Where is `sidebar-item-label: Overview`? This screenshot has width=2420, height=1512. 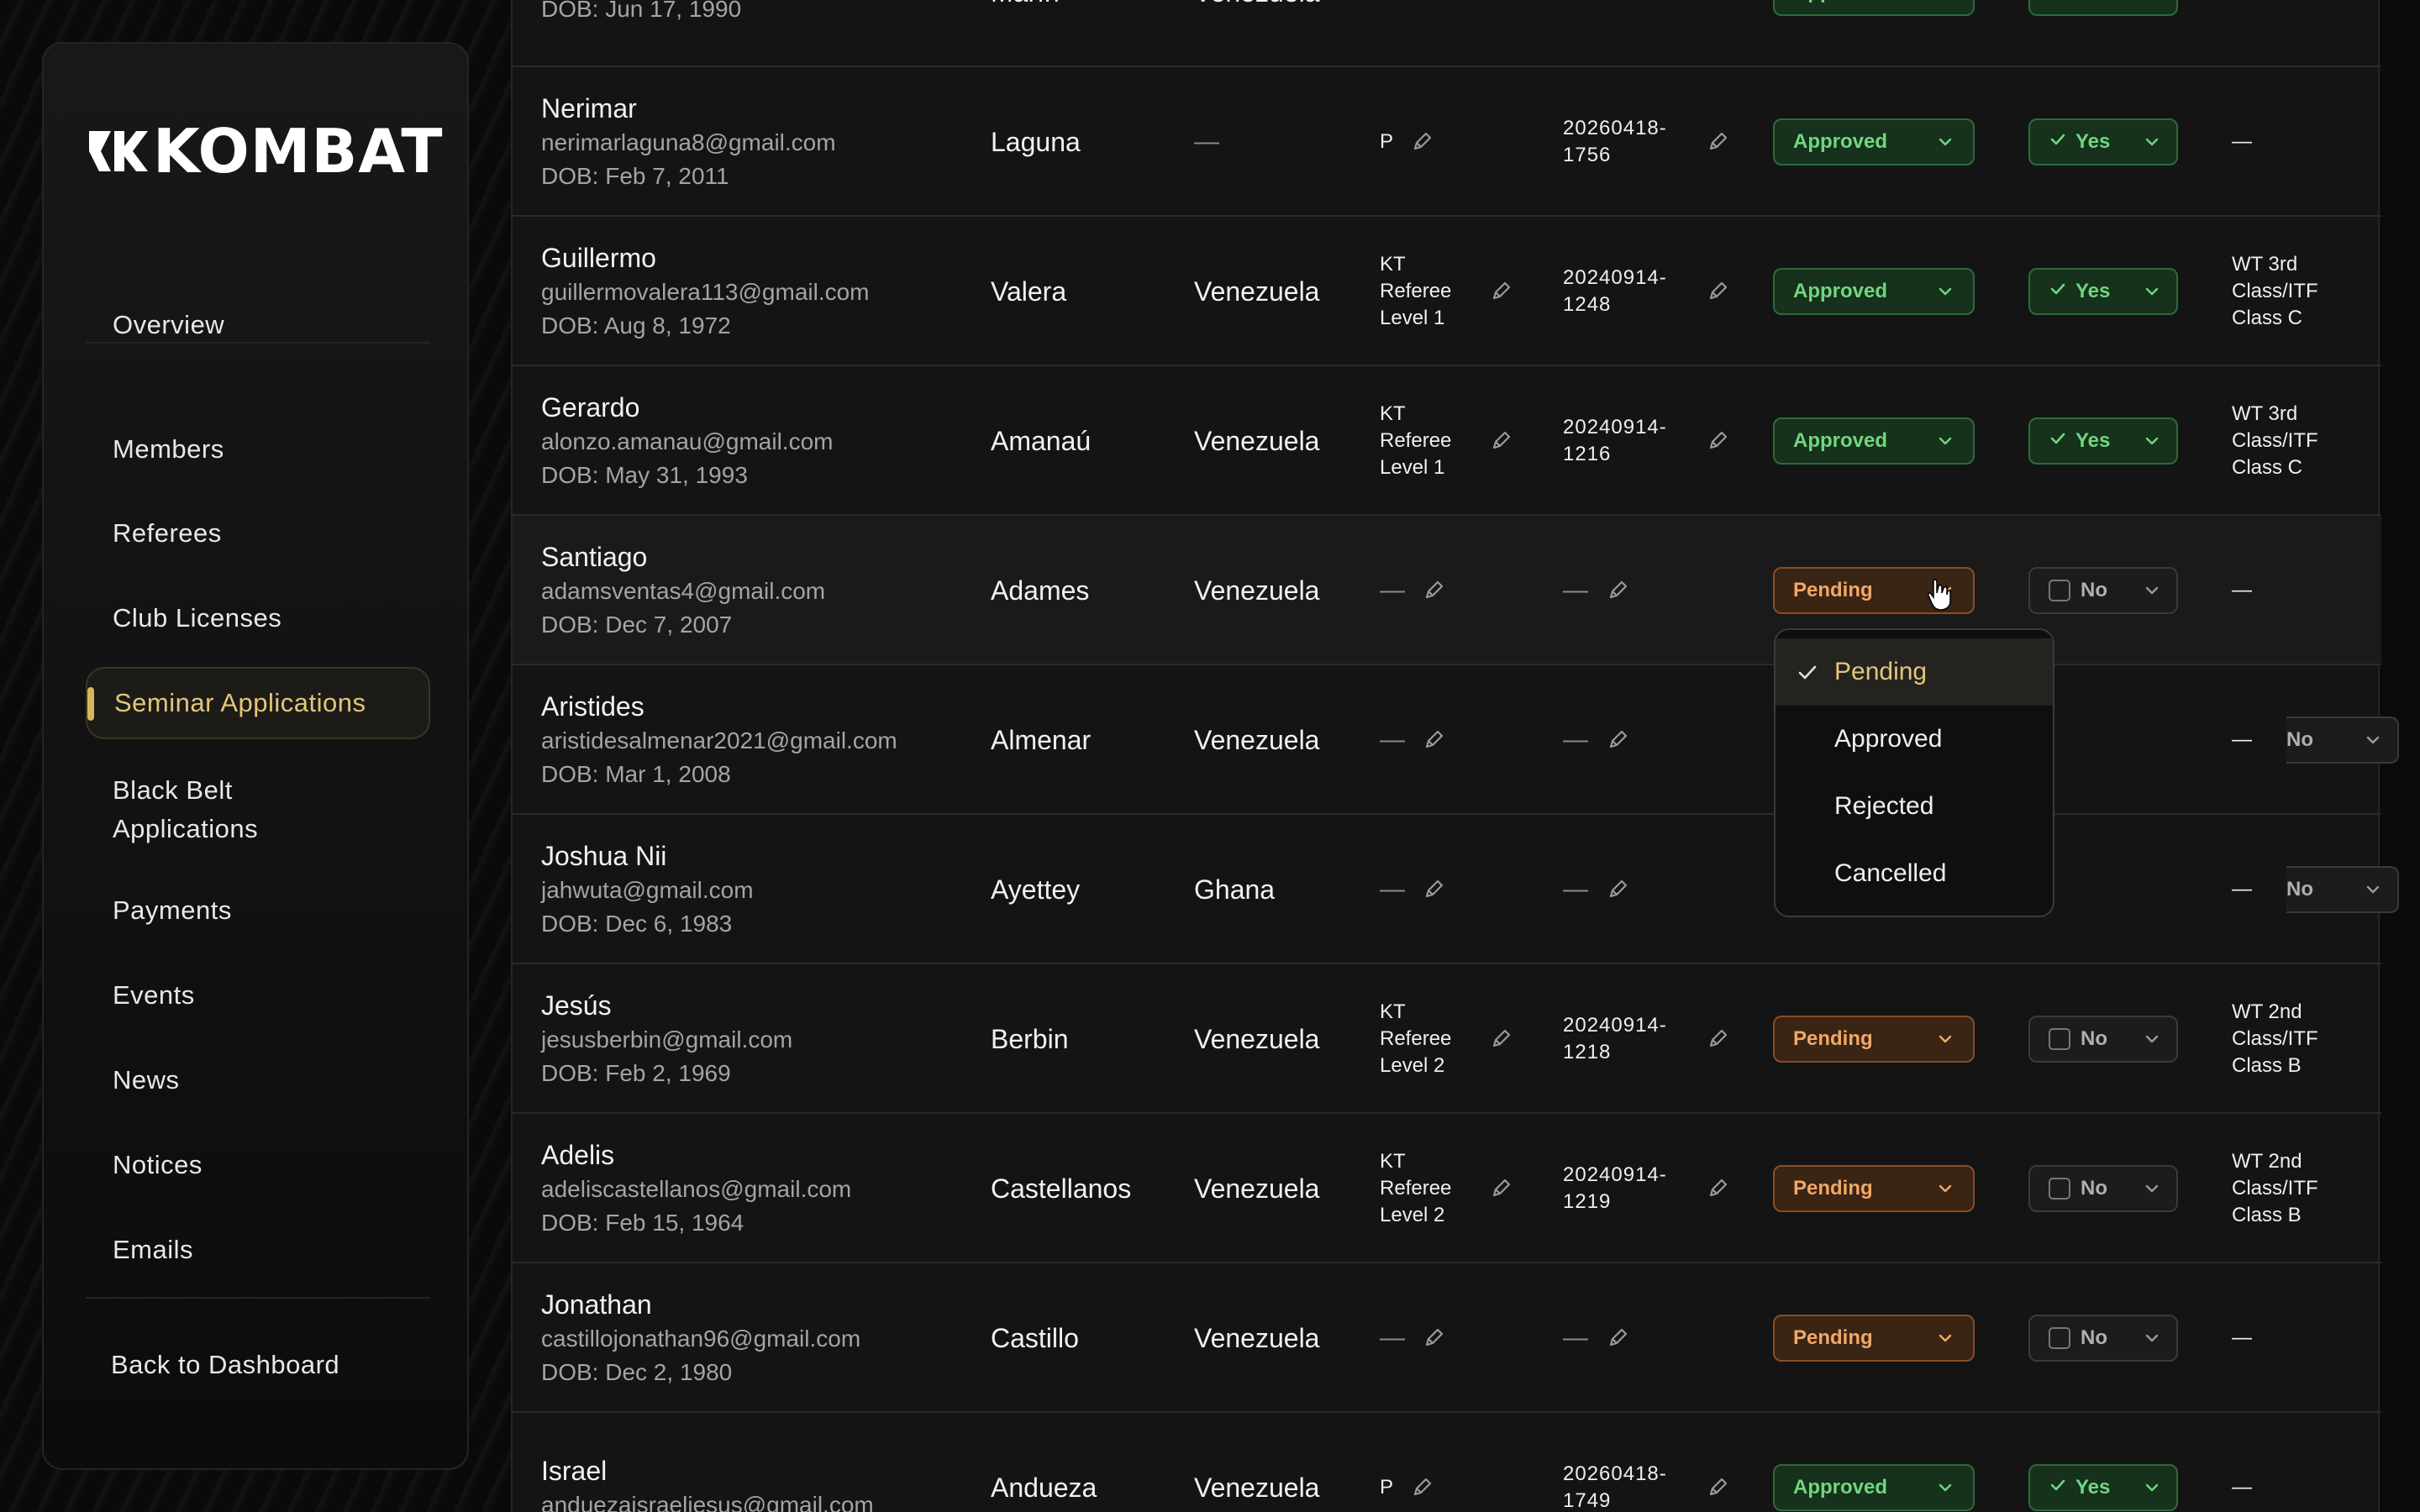
sidebar-item-label: Overview is located at coordinates (169, 324).